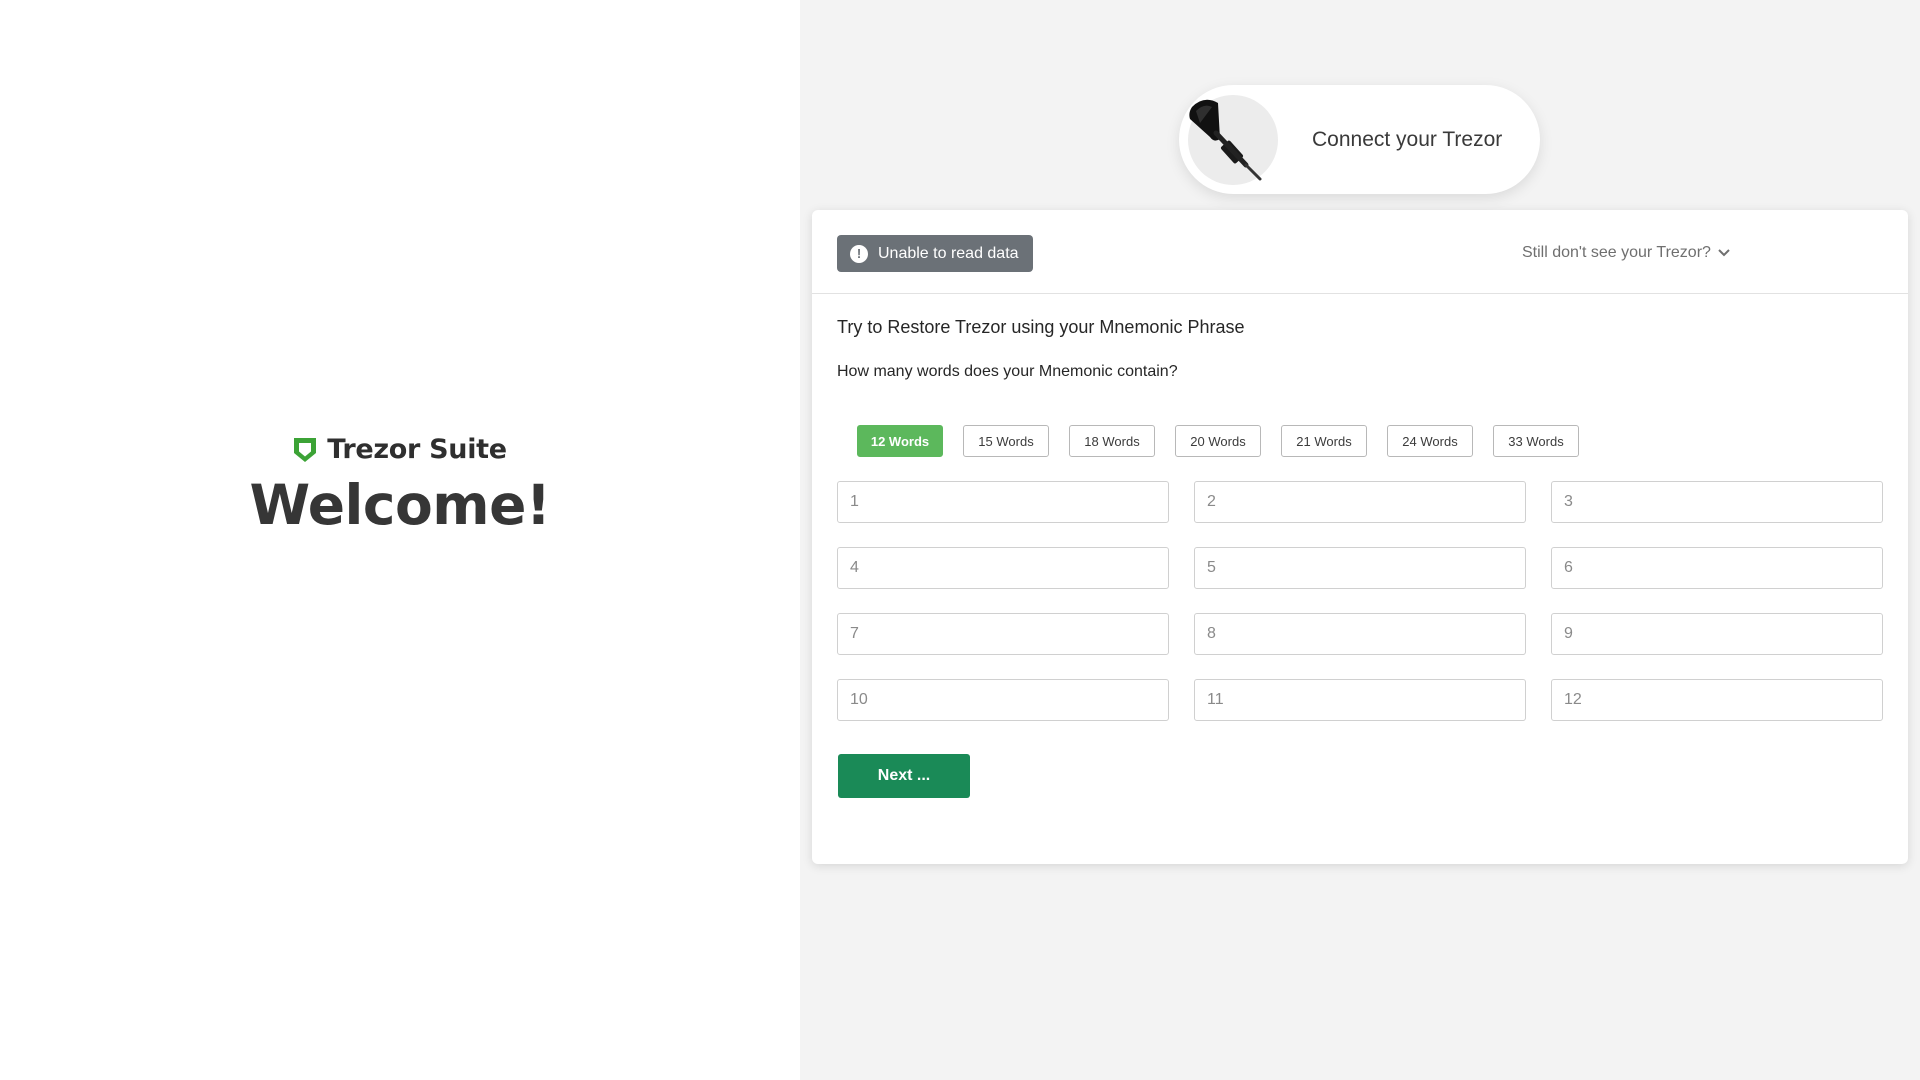  What do you see at coordinates (1112, 441) in the screenshot?
I see `option-18-words: 18 Words` at bounding box center [1112, 441].